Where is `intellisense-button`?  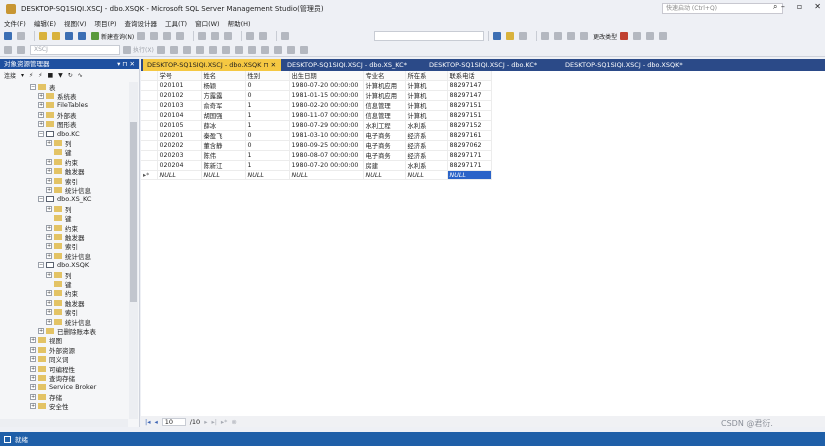 intellisense-button is located at coordinates (213, 49).